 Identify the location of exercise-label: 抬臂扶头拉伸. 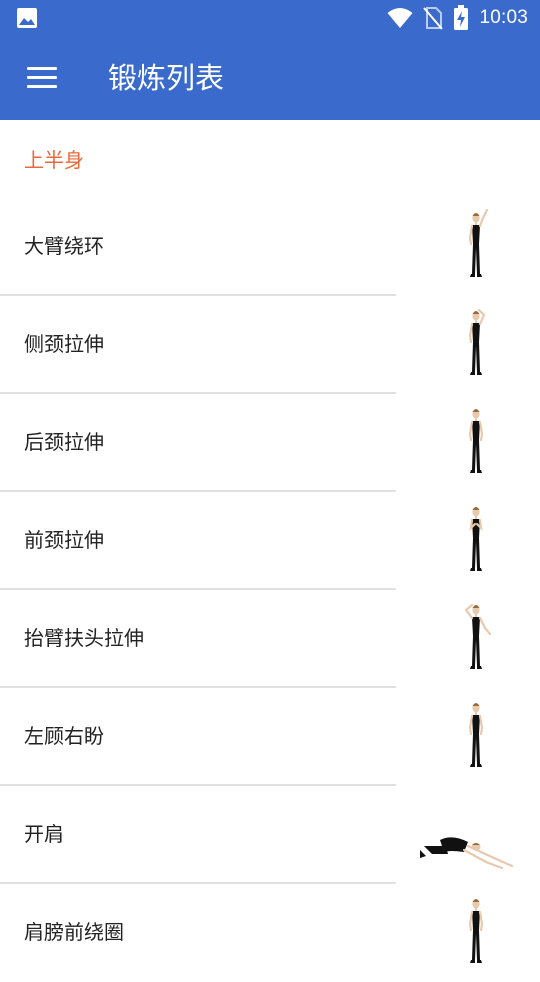
(84, 638).